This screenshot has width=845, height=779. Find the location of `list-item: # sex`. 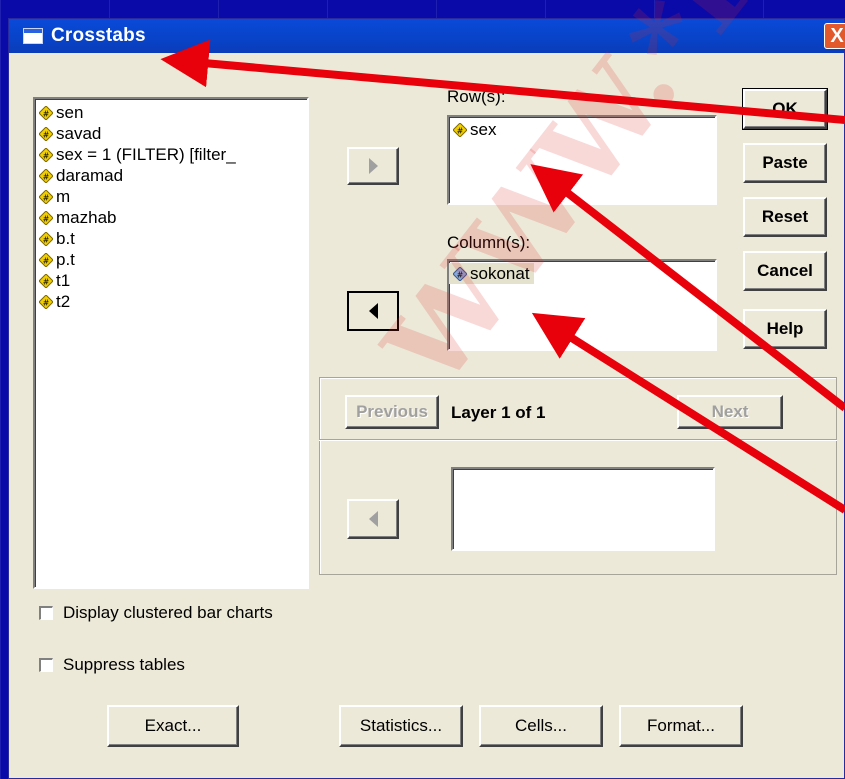

list-item: # sex is located at coordinates (582, 129).